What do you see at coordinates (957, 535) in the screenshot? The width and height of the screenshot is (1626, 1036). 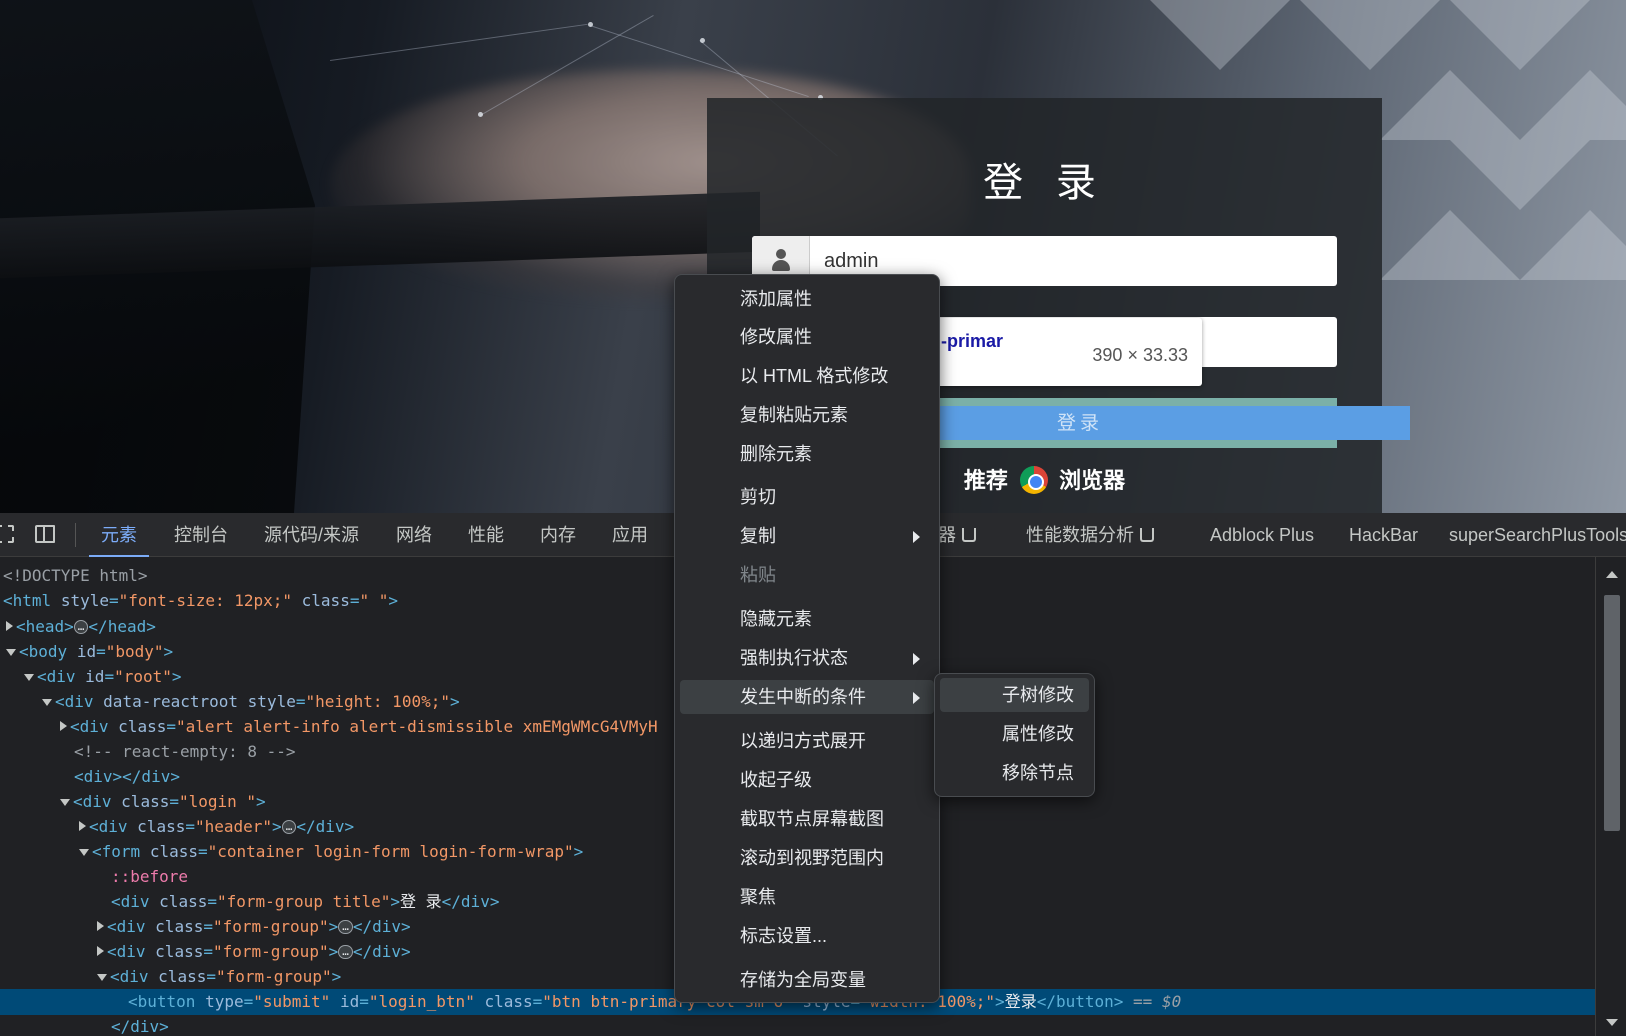 I see `tab-recorder: 器` at bounding box center [957, 535].